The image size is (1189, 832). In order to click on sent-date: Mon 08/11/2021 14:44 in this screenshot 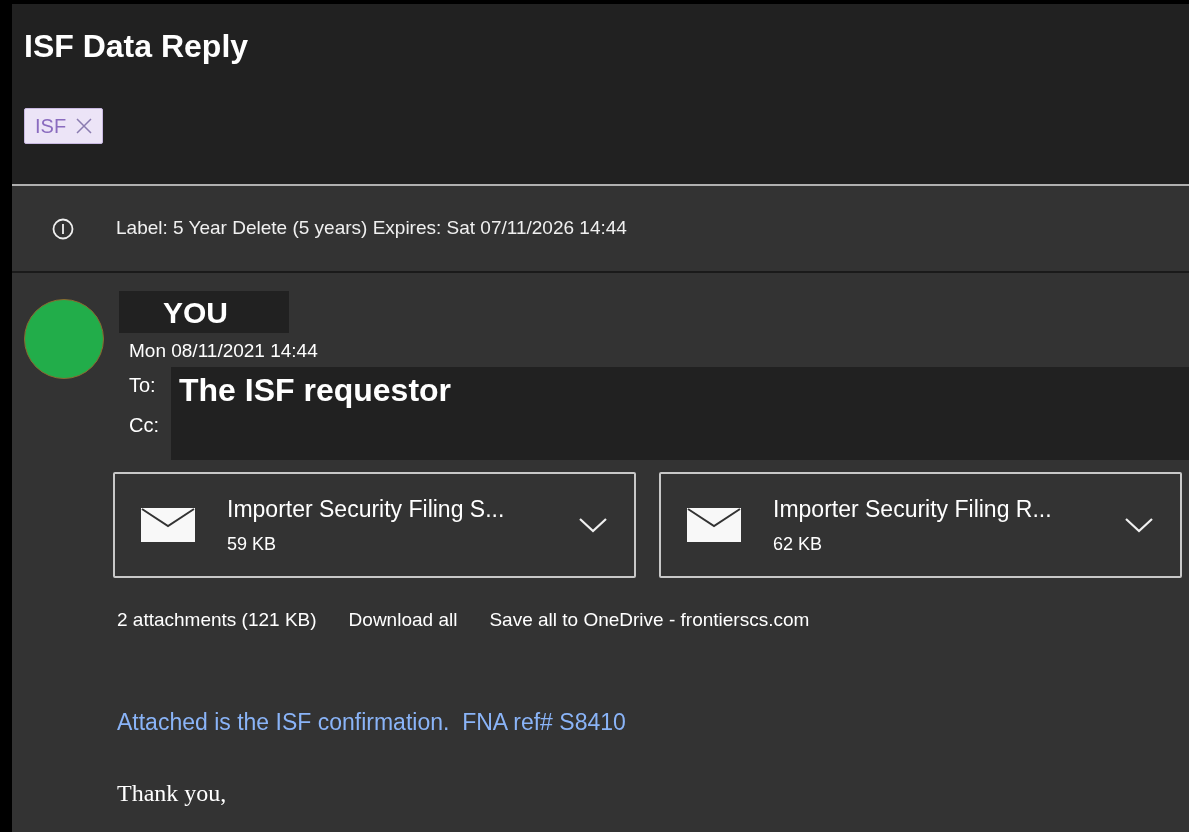, I will do `click(224, 351)`.